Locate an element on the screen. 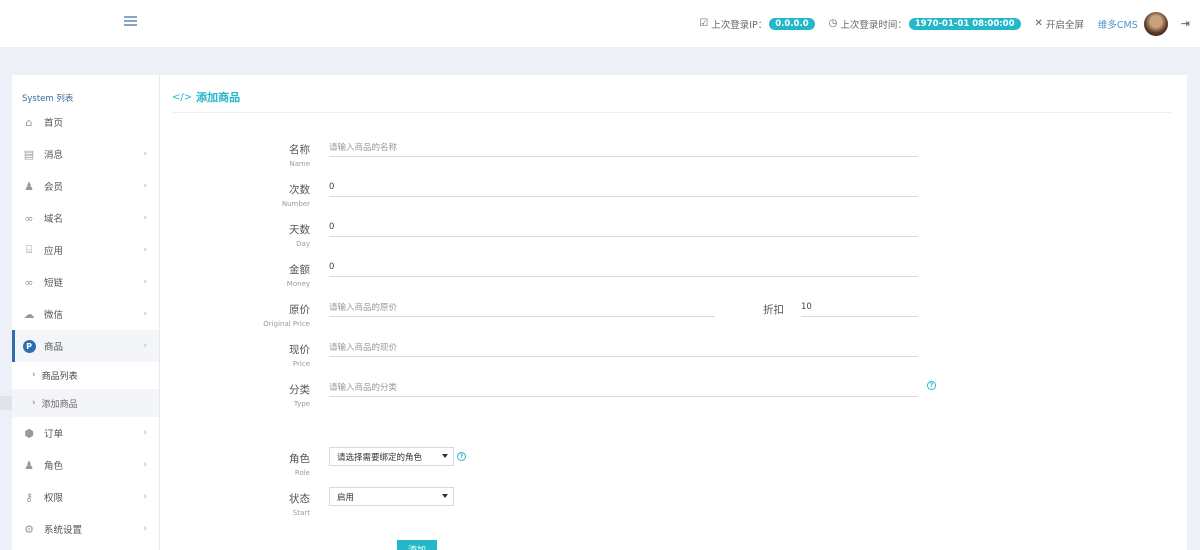 Image resolution: width=1200 pixels, height=550 pixels. sidebar-item-permission: ⚷ 权限 › is located at coordinates (85, 497).